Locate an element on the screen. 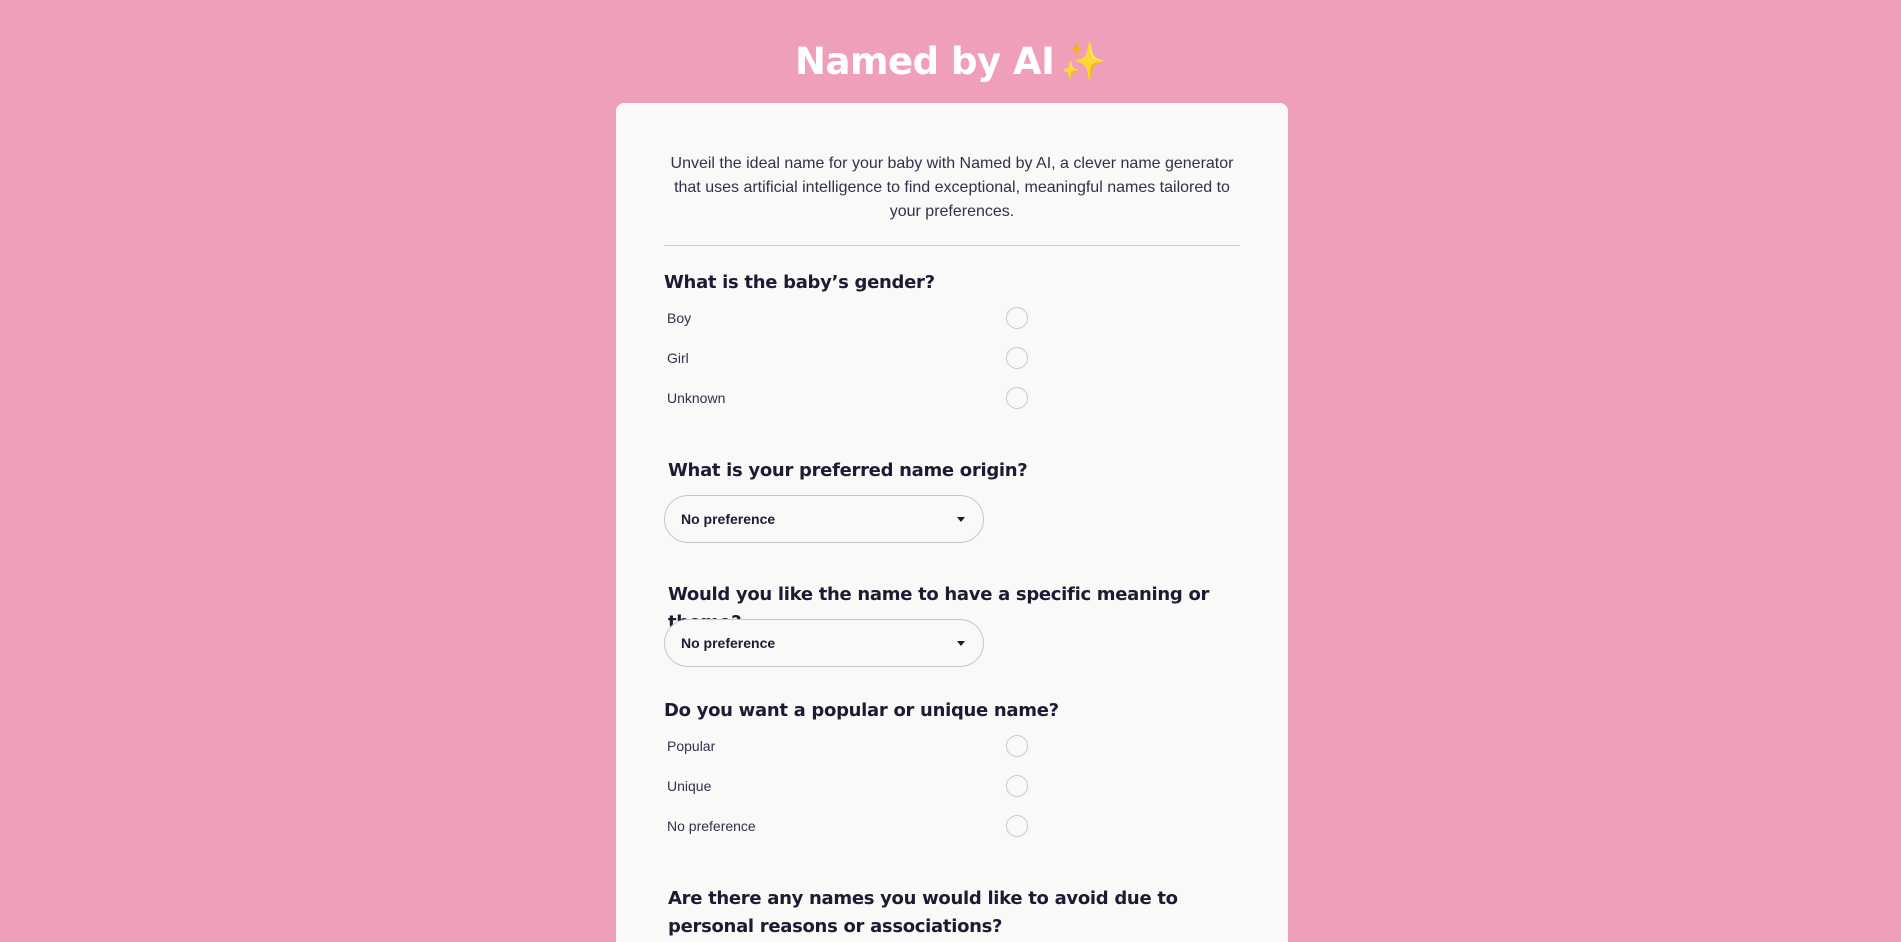 The height and width of the screenshot is (942, 1901). origin-select: No preference is located at coordinates (824, 519).